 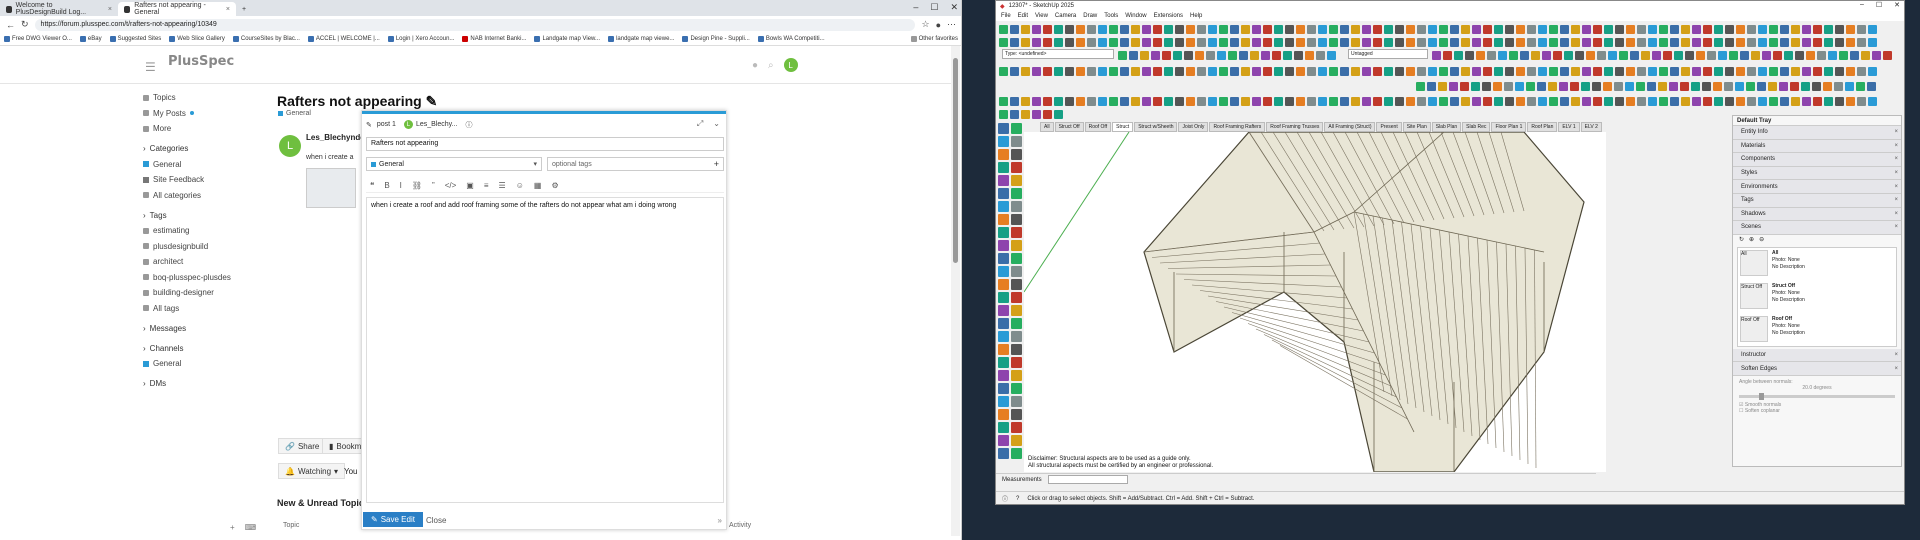 What do you see at coordinates (1006, 16) in the screenshot?
I see `menu-file: File` at bounding box center [1006, 16].